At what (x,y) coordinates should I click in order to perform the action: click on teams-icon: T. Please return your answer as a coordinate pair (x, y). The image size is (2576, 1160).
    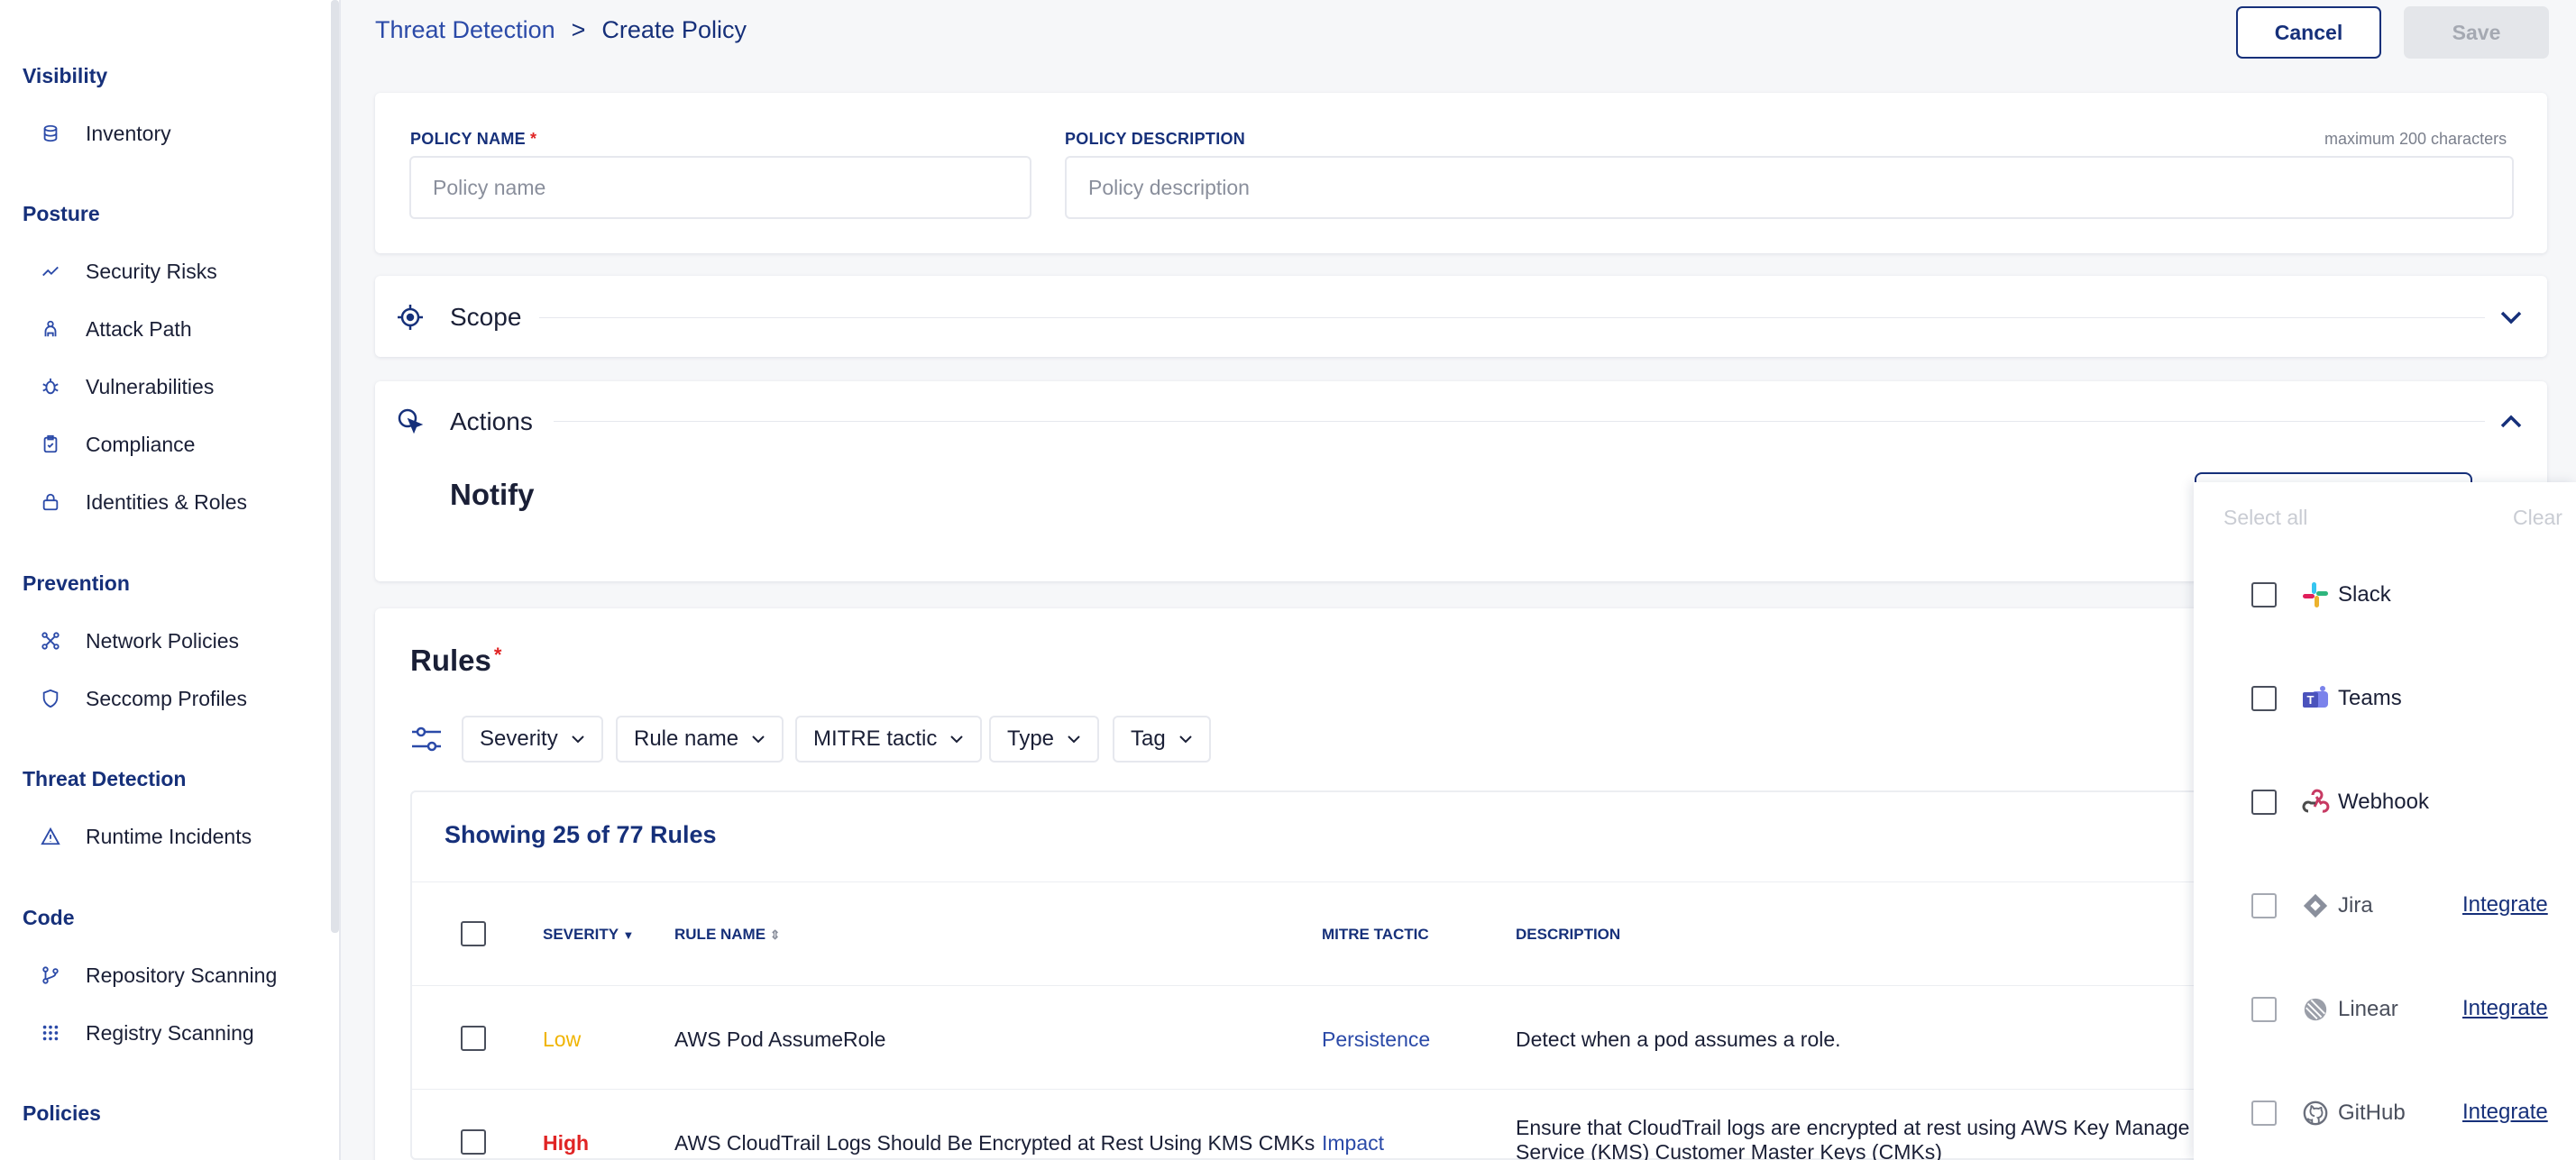
    Looking at the image, I should click on (2315, 699).